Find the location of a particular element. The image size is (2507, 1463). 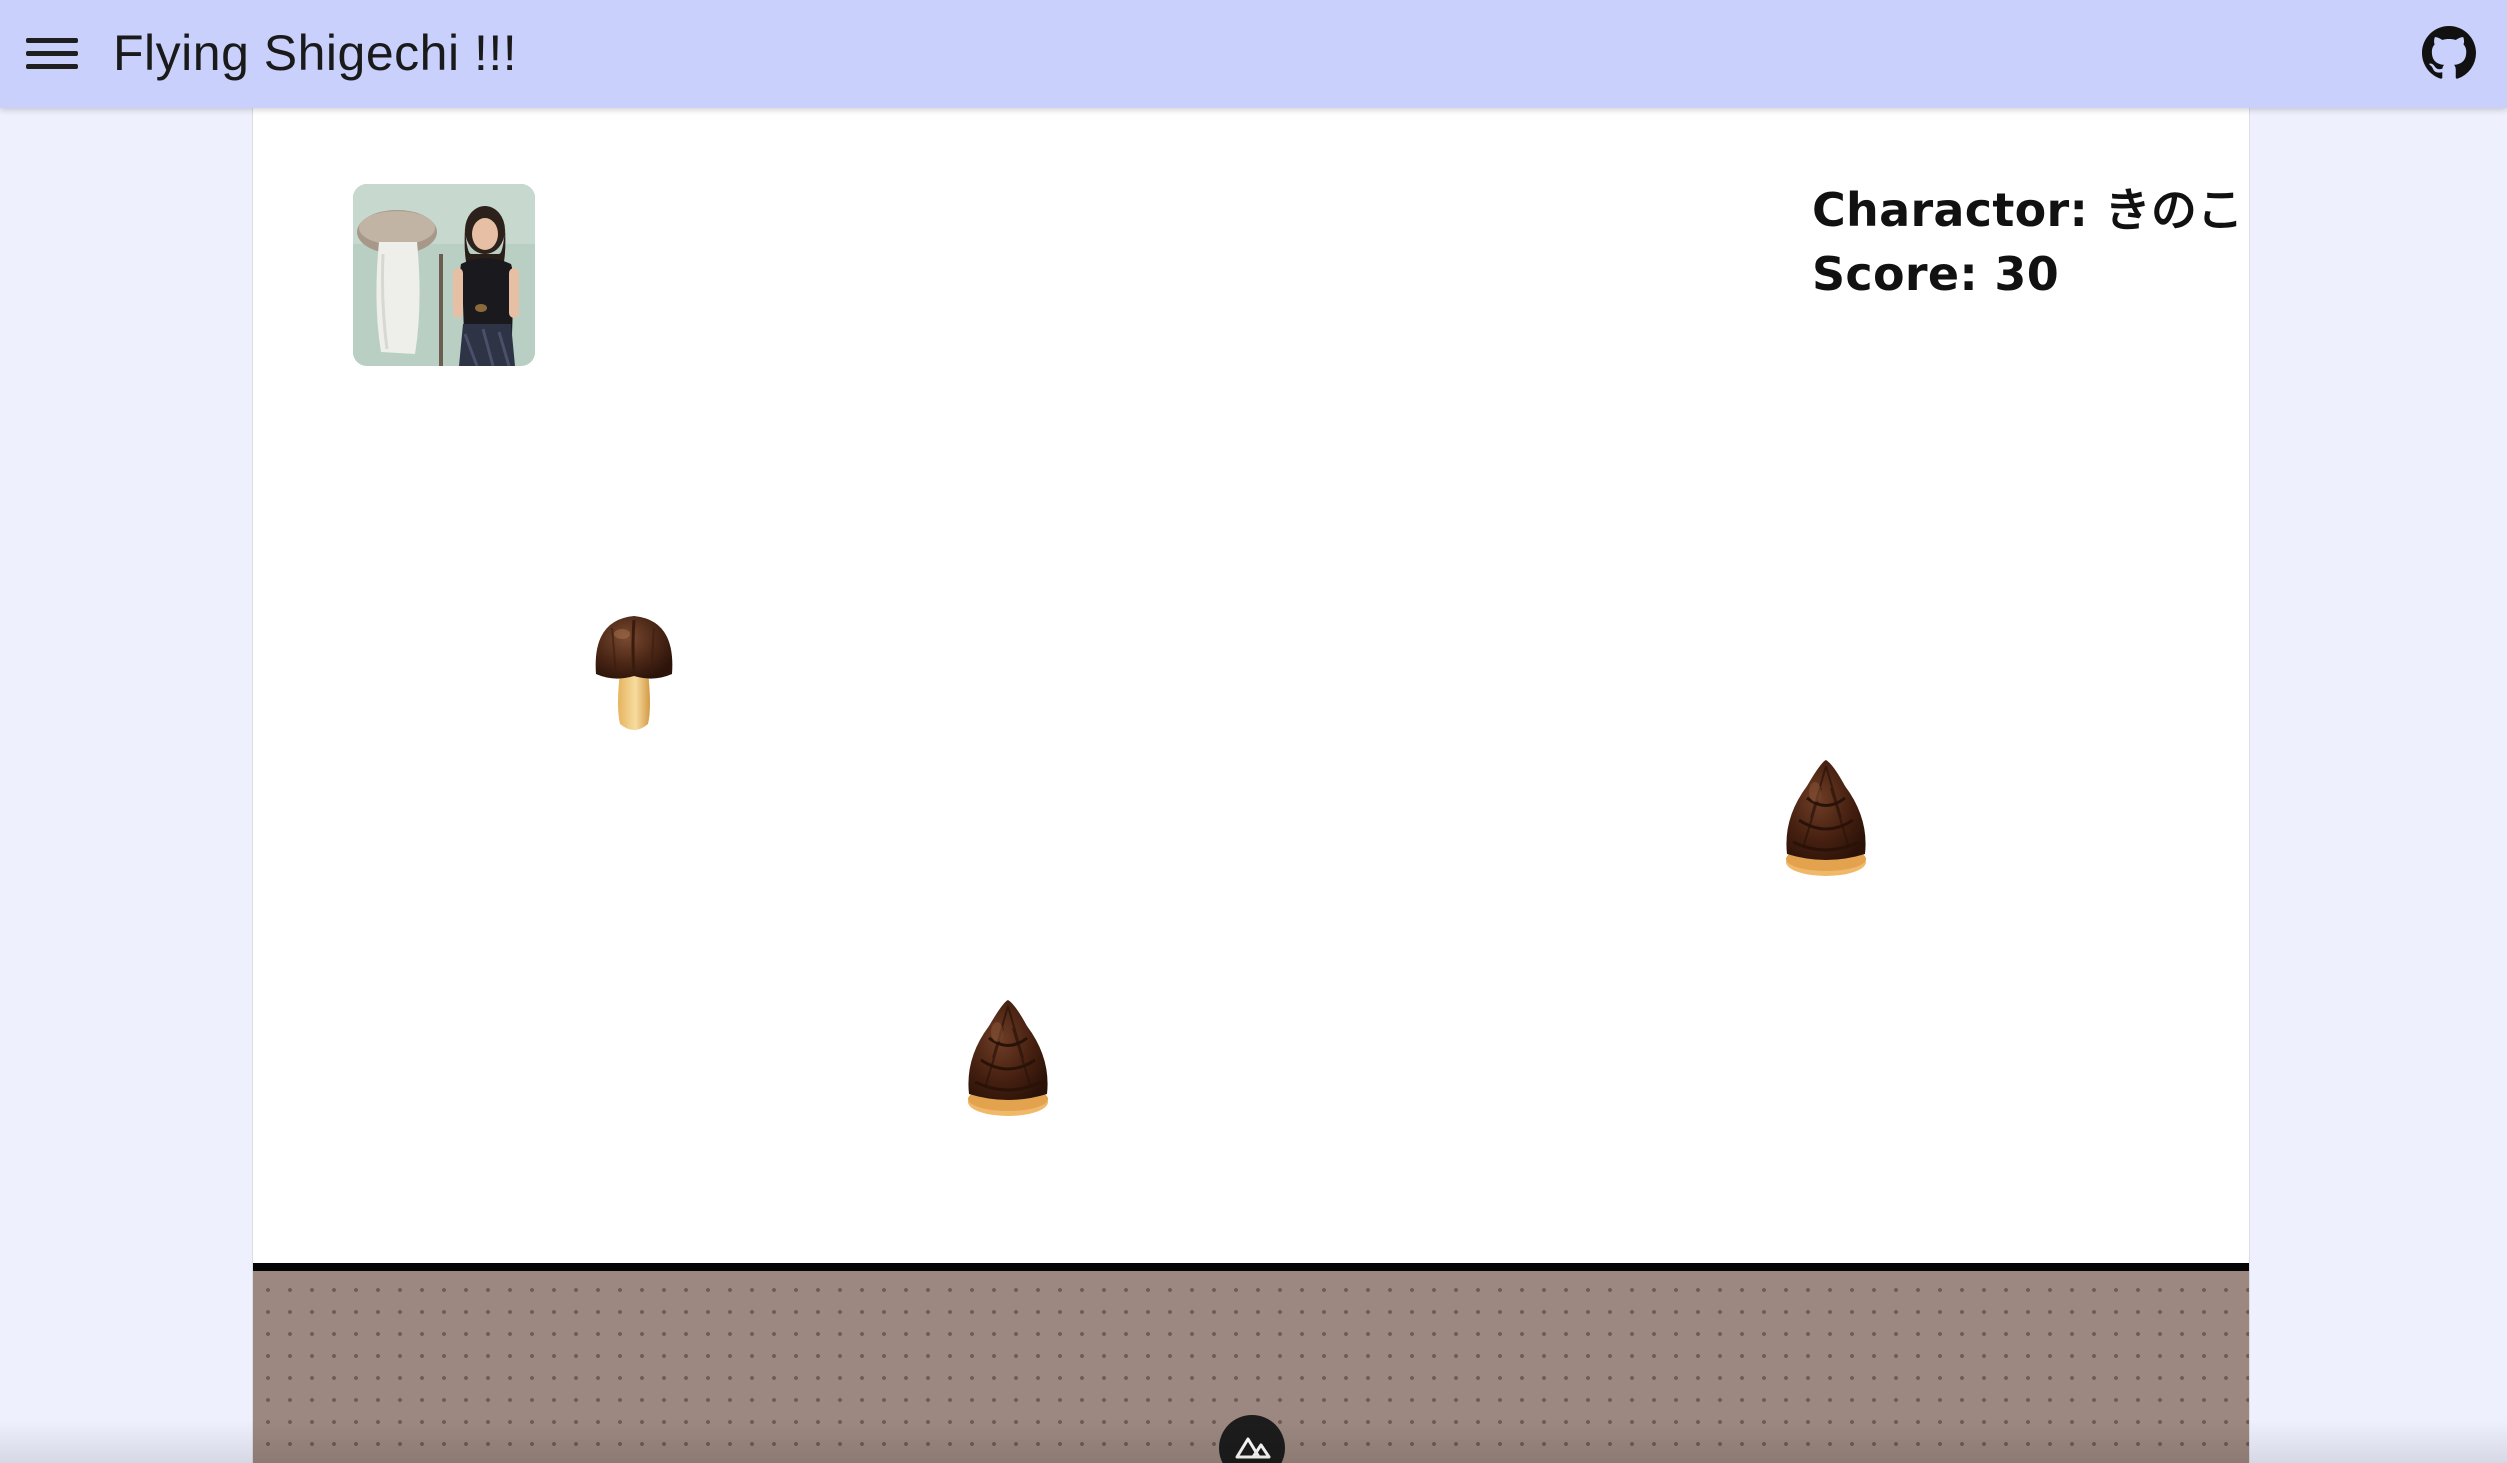

player-avatar-image is located at coordinates (444, 275).